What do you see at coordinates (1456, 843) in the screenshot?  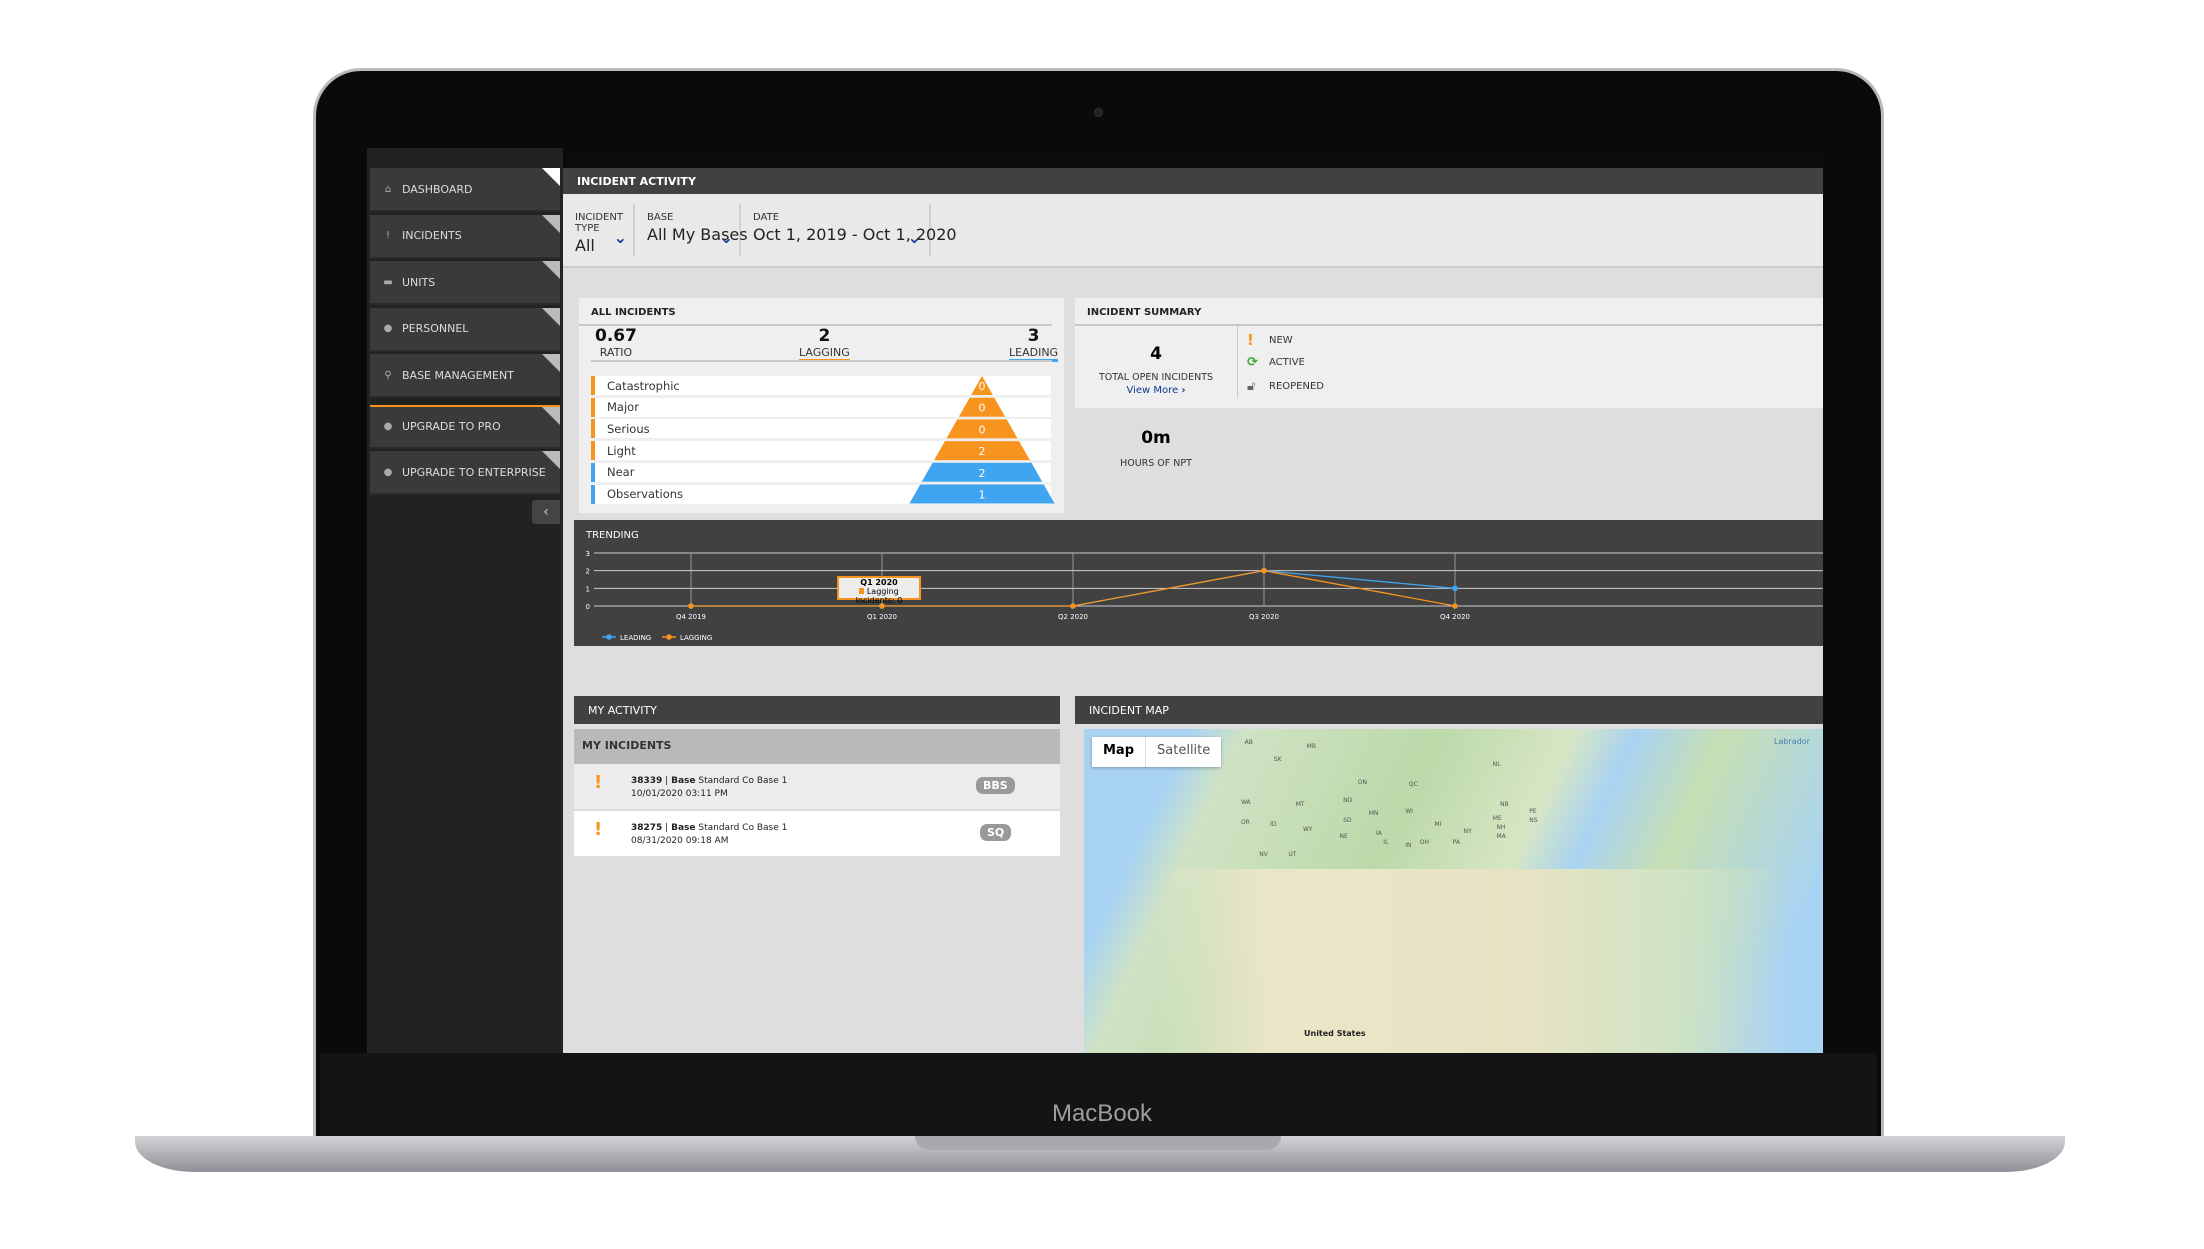 I see `map-label: PA` at bounding box center [1456, 843].